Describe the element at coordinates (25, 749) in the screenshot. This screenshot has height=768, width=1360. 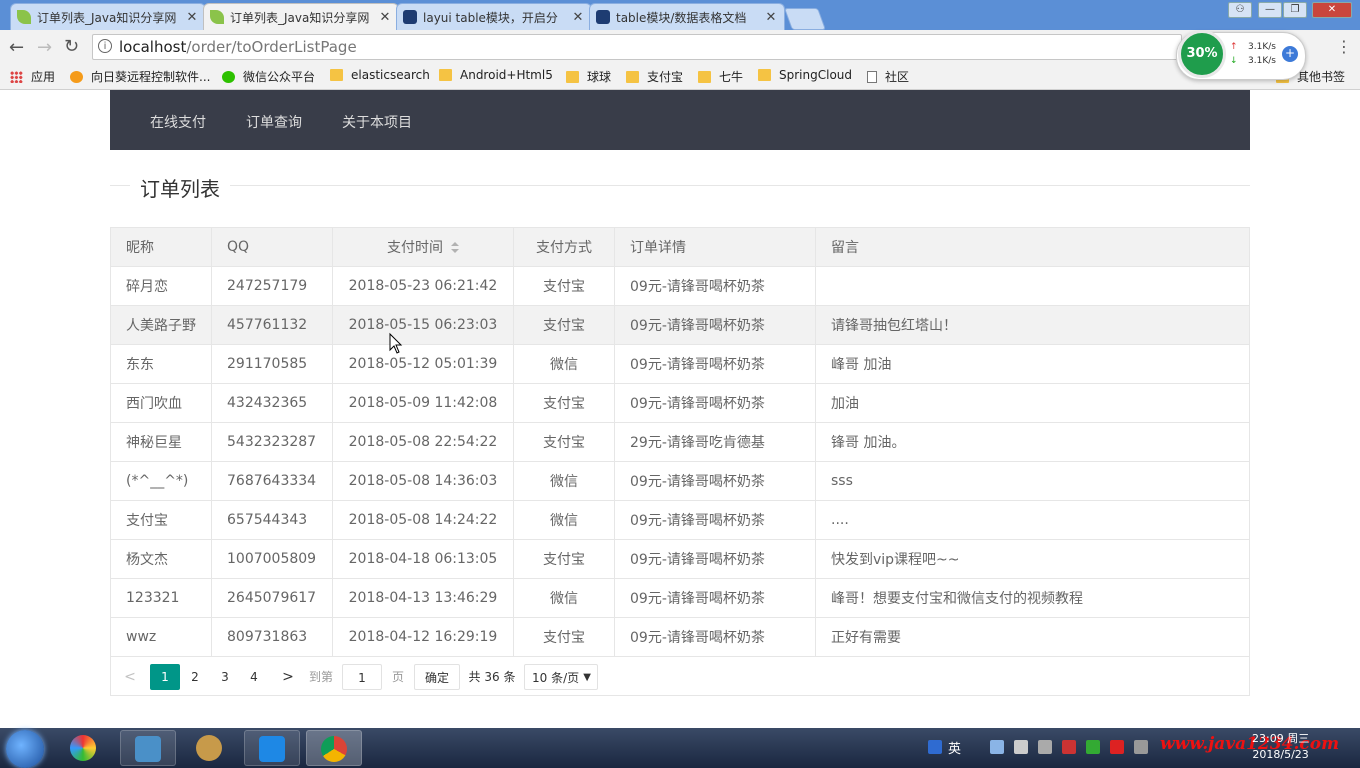
I see `start-button` at that location.